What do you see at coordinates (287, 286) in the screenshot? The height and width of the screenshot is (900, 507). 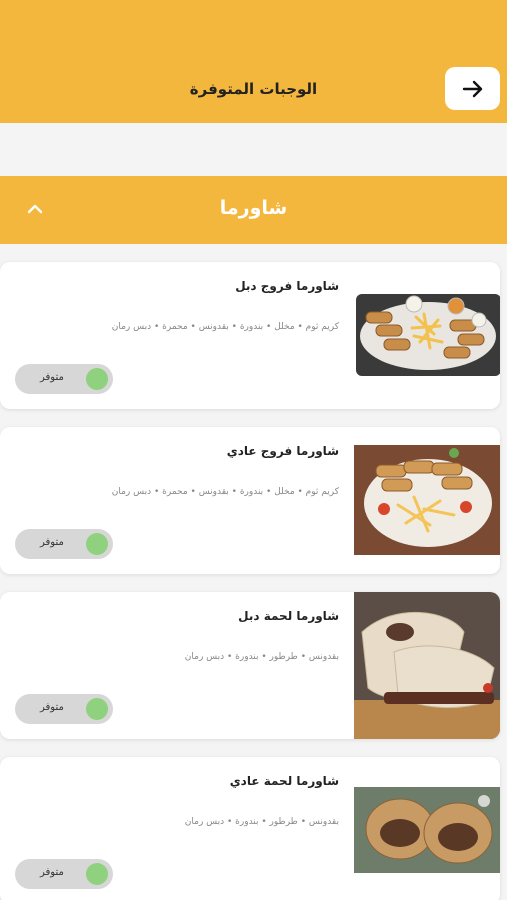 I see `meal-name: شاورما فروج دبل` at bounding box center [287, 286].